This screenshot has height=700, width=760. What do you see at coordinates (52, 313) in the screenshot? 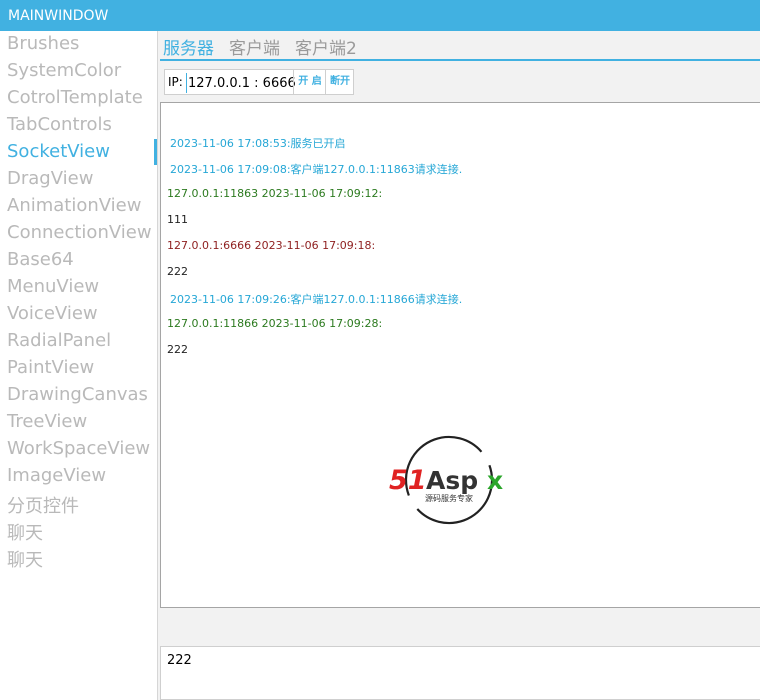
I see `sidebar-item: VoiceView` at bounding box center [52, 313].